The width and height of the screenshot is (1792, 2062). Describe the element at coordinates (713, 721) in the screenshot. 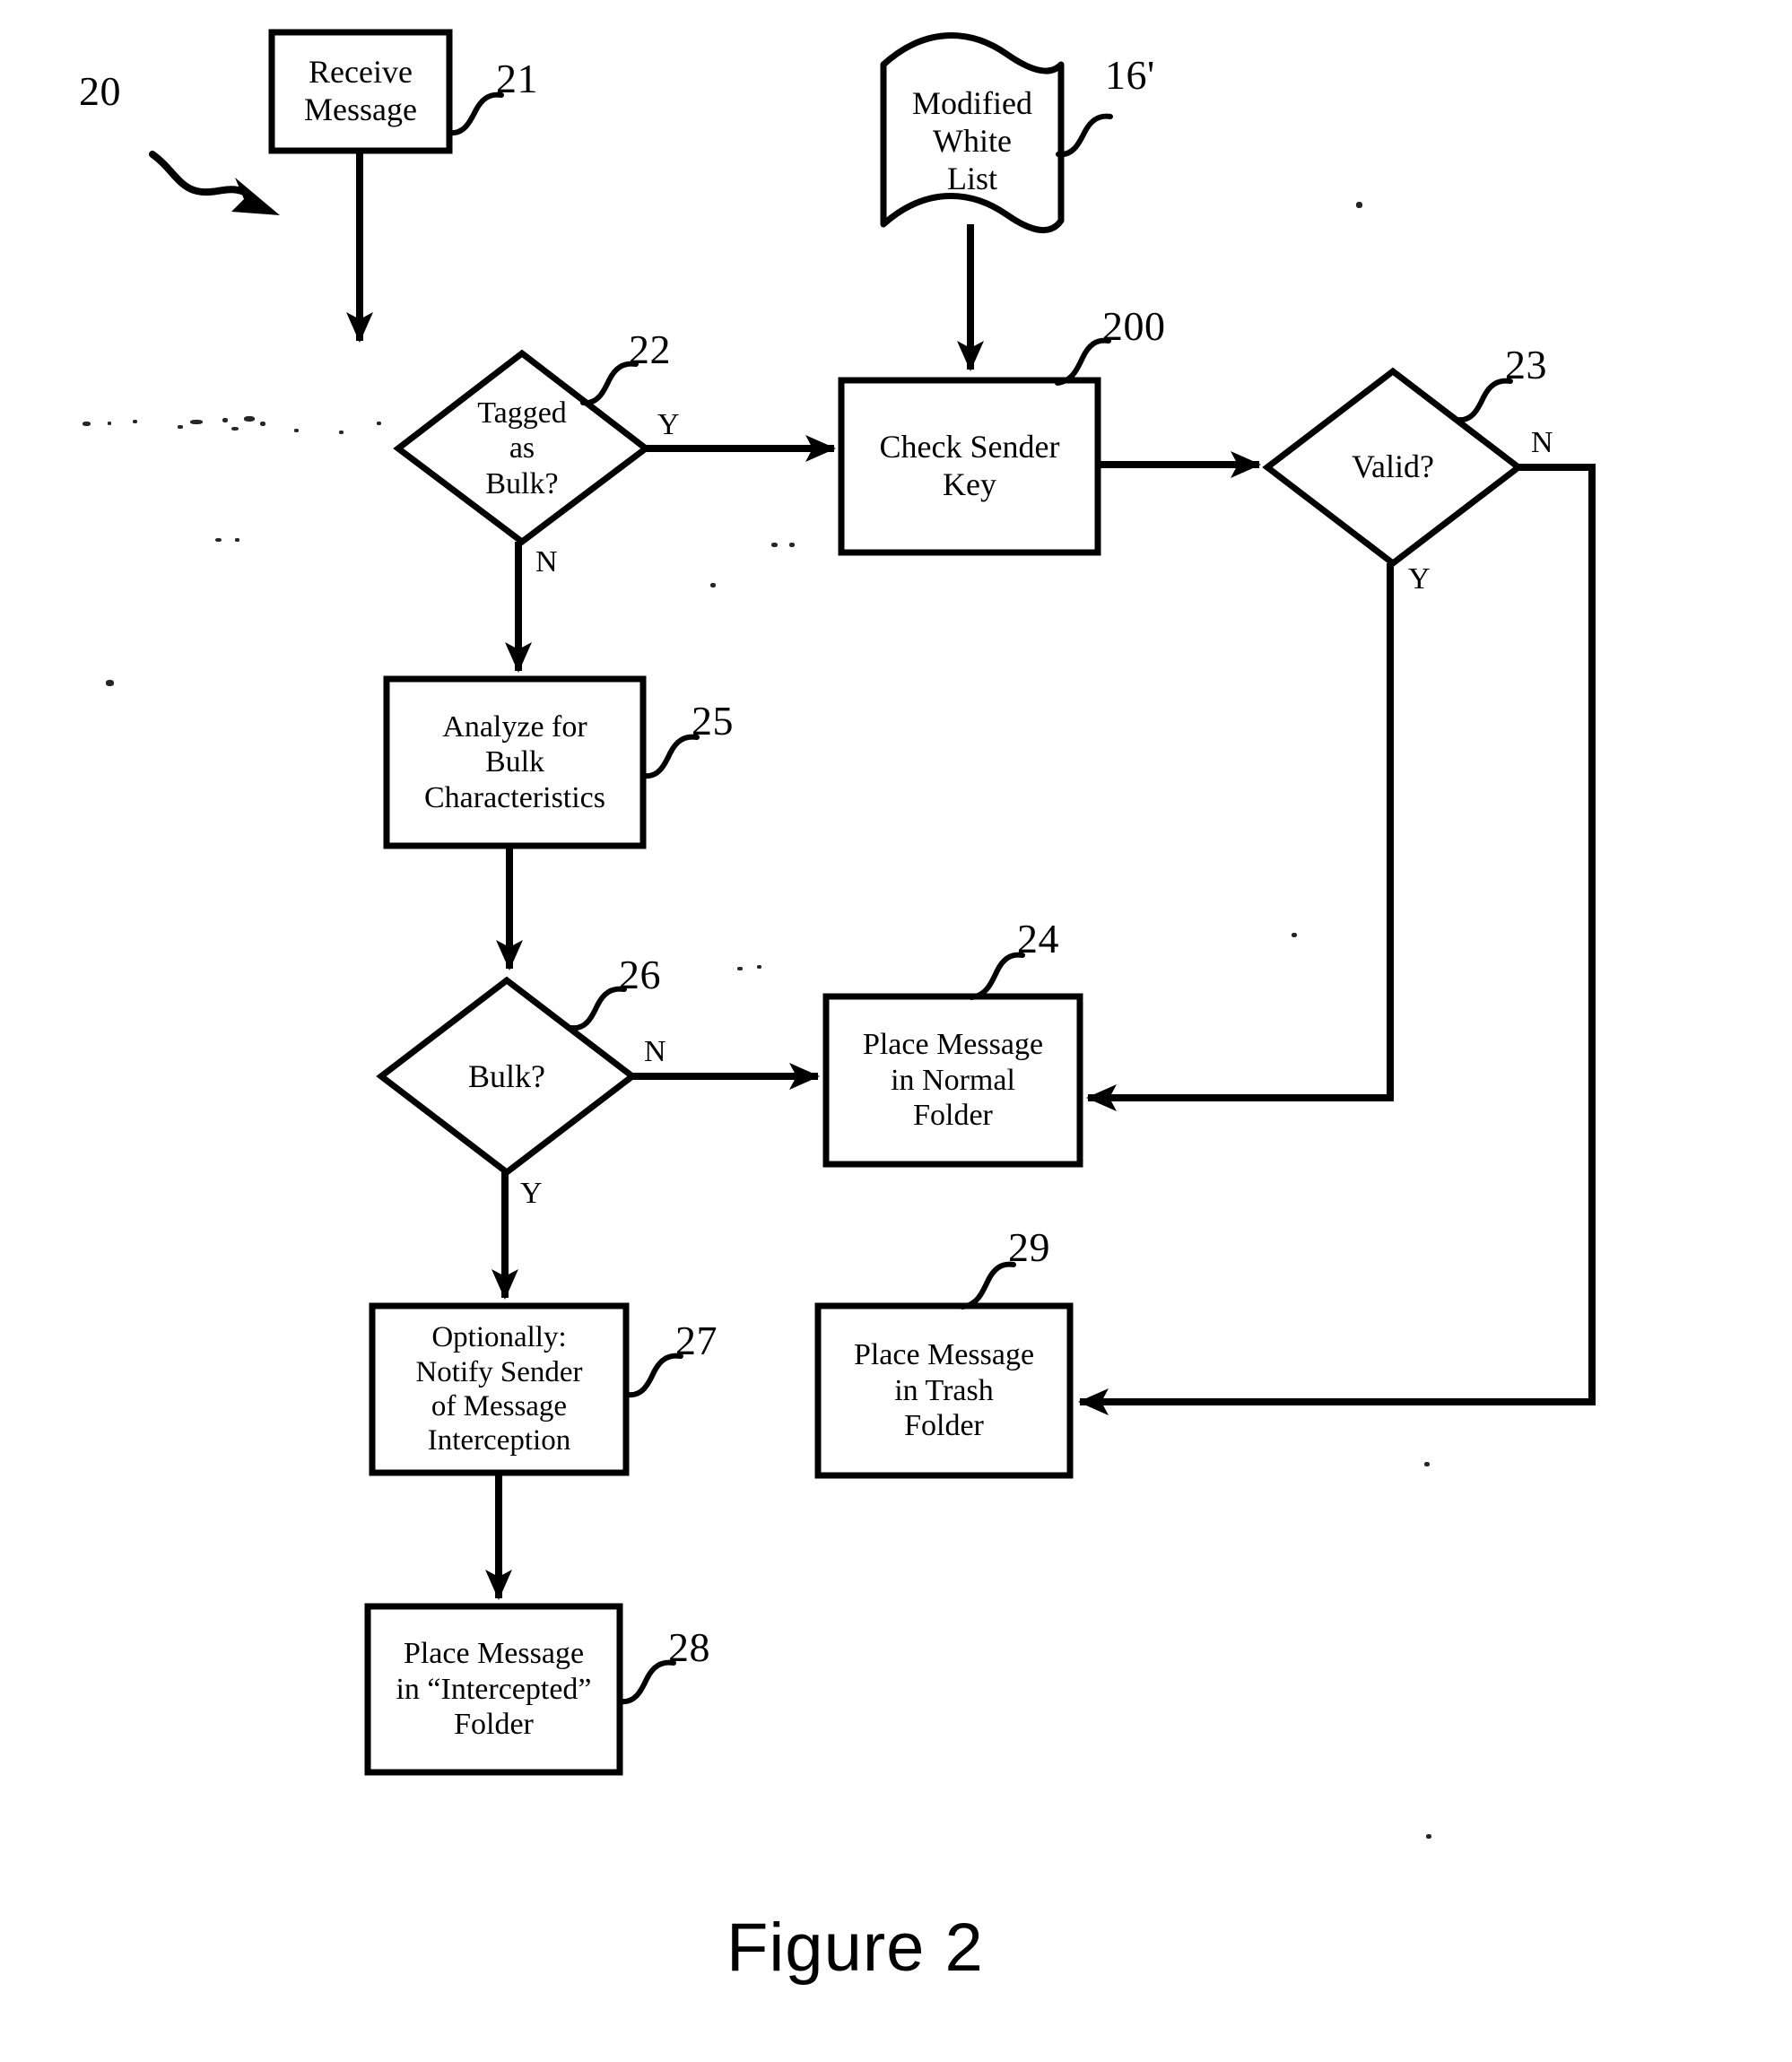

I see `ref-number-25: 25` at that location.